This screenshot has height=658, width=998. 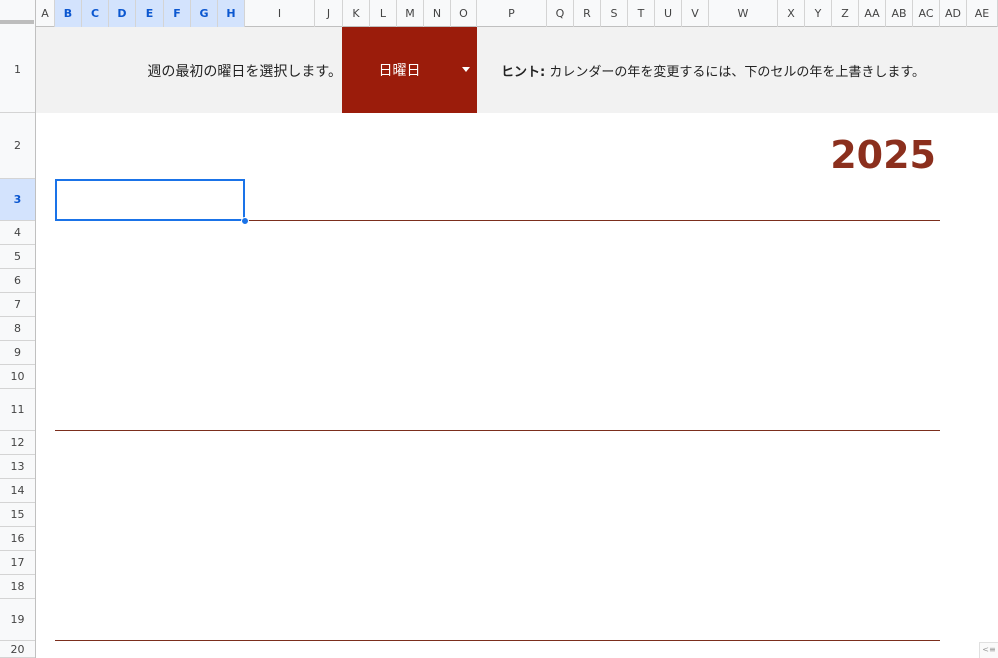 What do you see at coordinates (926, 13) in the screenshot?
I see `column-header-ac: AC` at bounding box center [926, 13].